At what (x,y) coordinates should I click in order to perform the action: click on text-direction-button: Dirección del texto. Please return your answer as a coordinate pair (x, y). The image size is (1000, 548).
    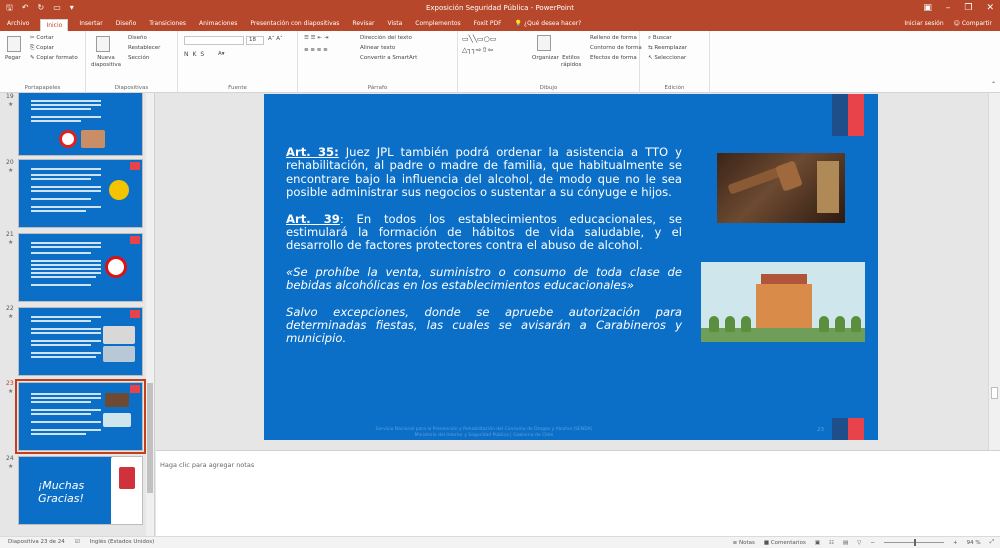
    Looking at the image, I should click on (386, 38).